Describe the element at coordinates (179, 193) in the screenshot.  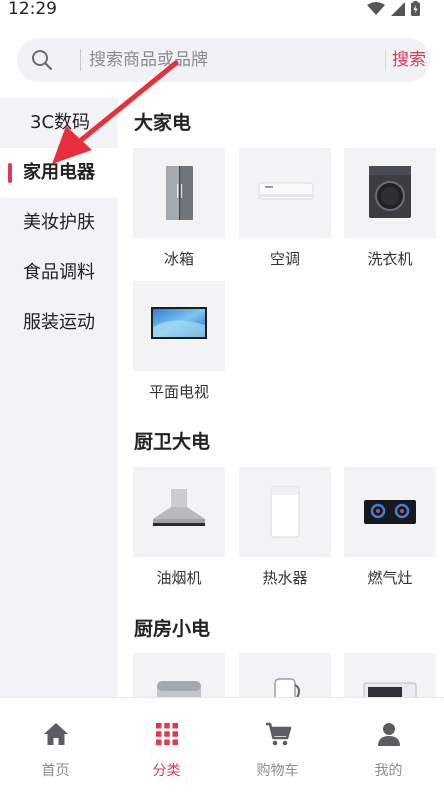
I see `refrigerator-image` at that location.